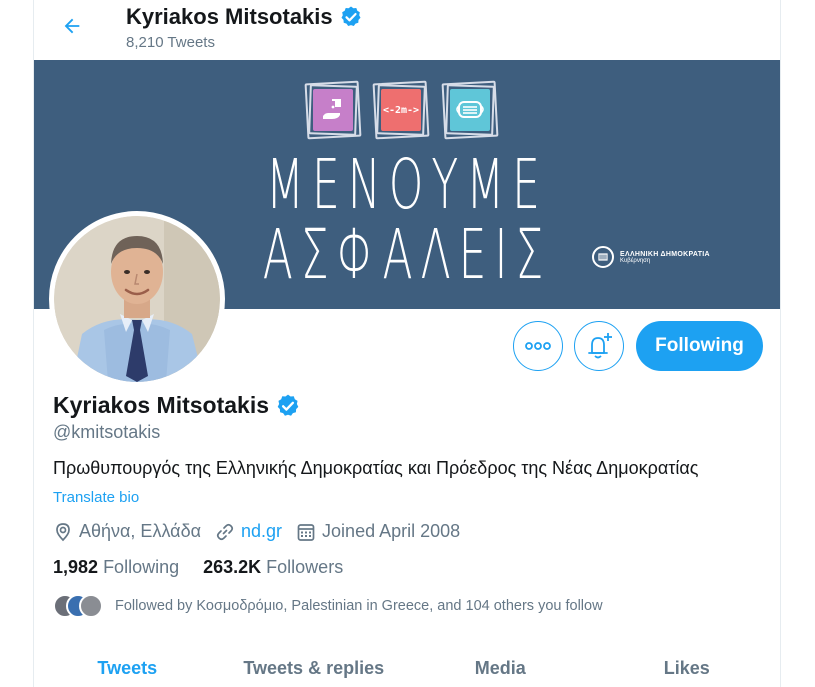 The image size is (815, 687). I want to click on portrait-image, so click(137, 299).